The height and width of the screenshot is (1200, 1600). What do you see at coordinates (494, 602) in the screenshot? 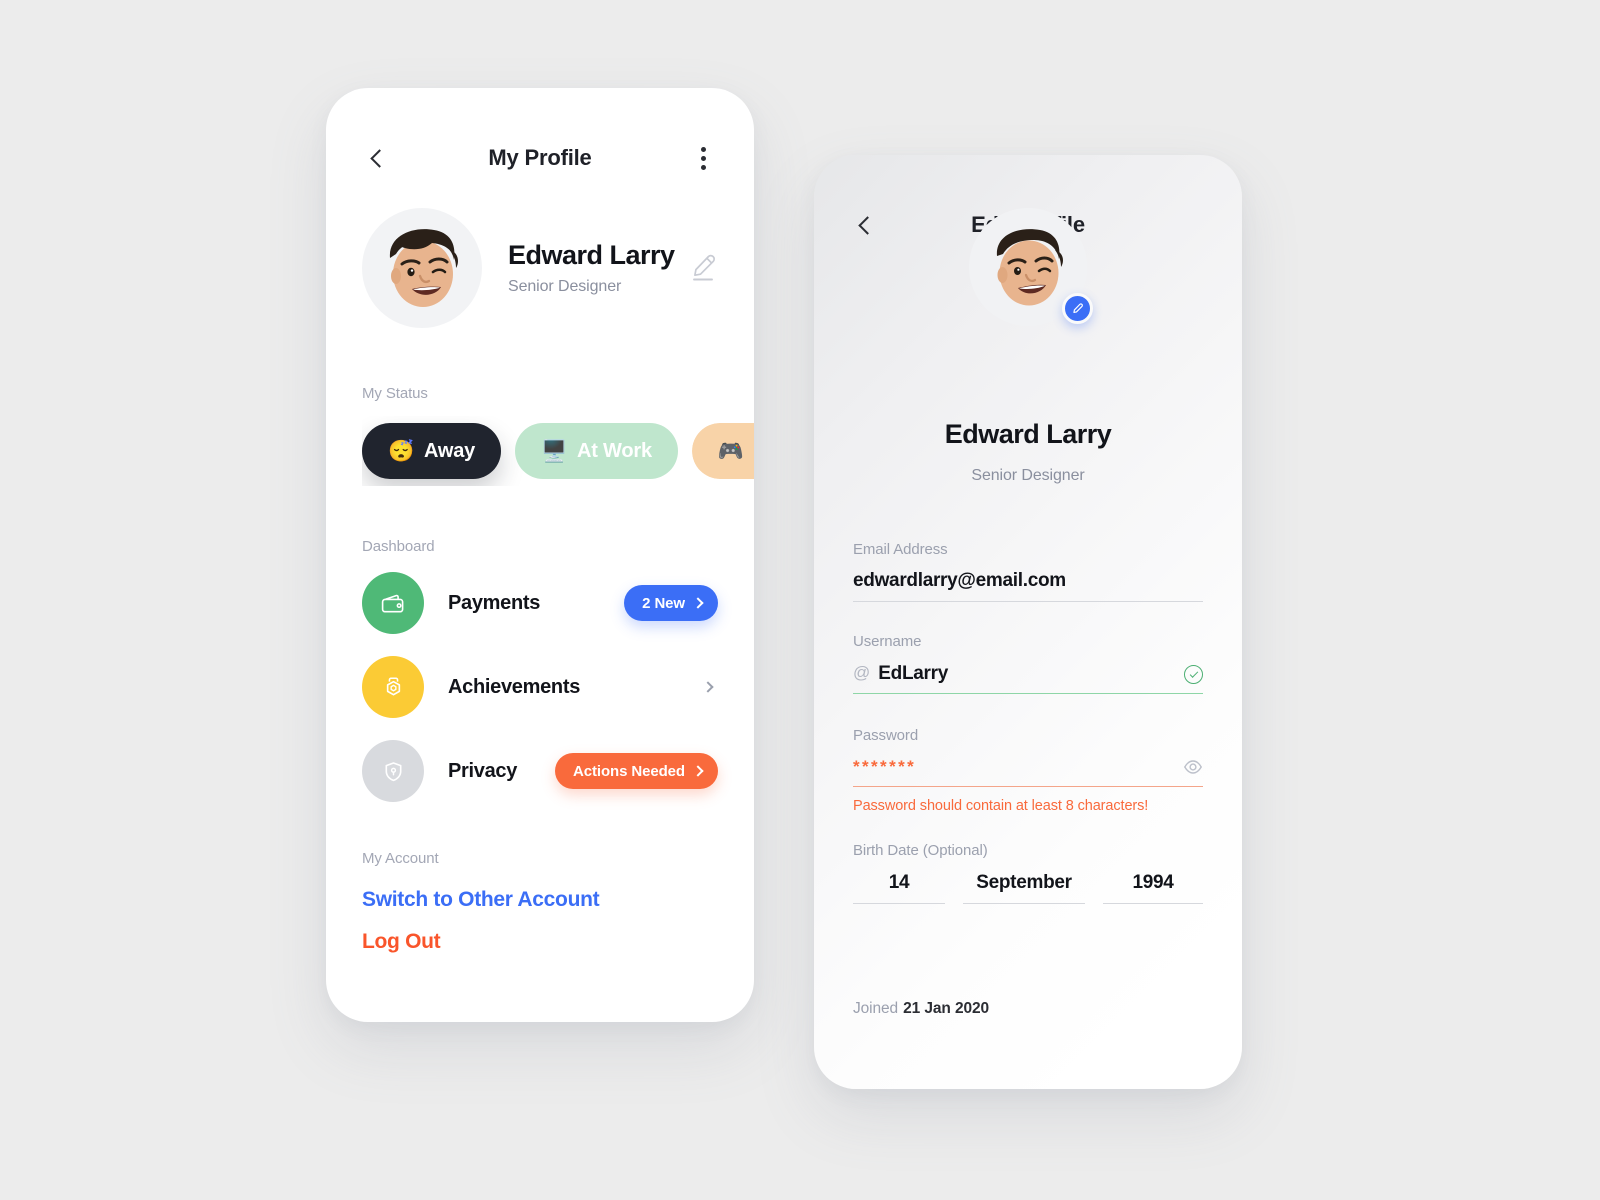
I see `dashboard-item-label: Payments` at bounding box center [494, 602].